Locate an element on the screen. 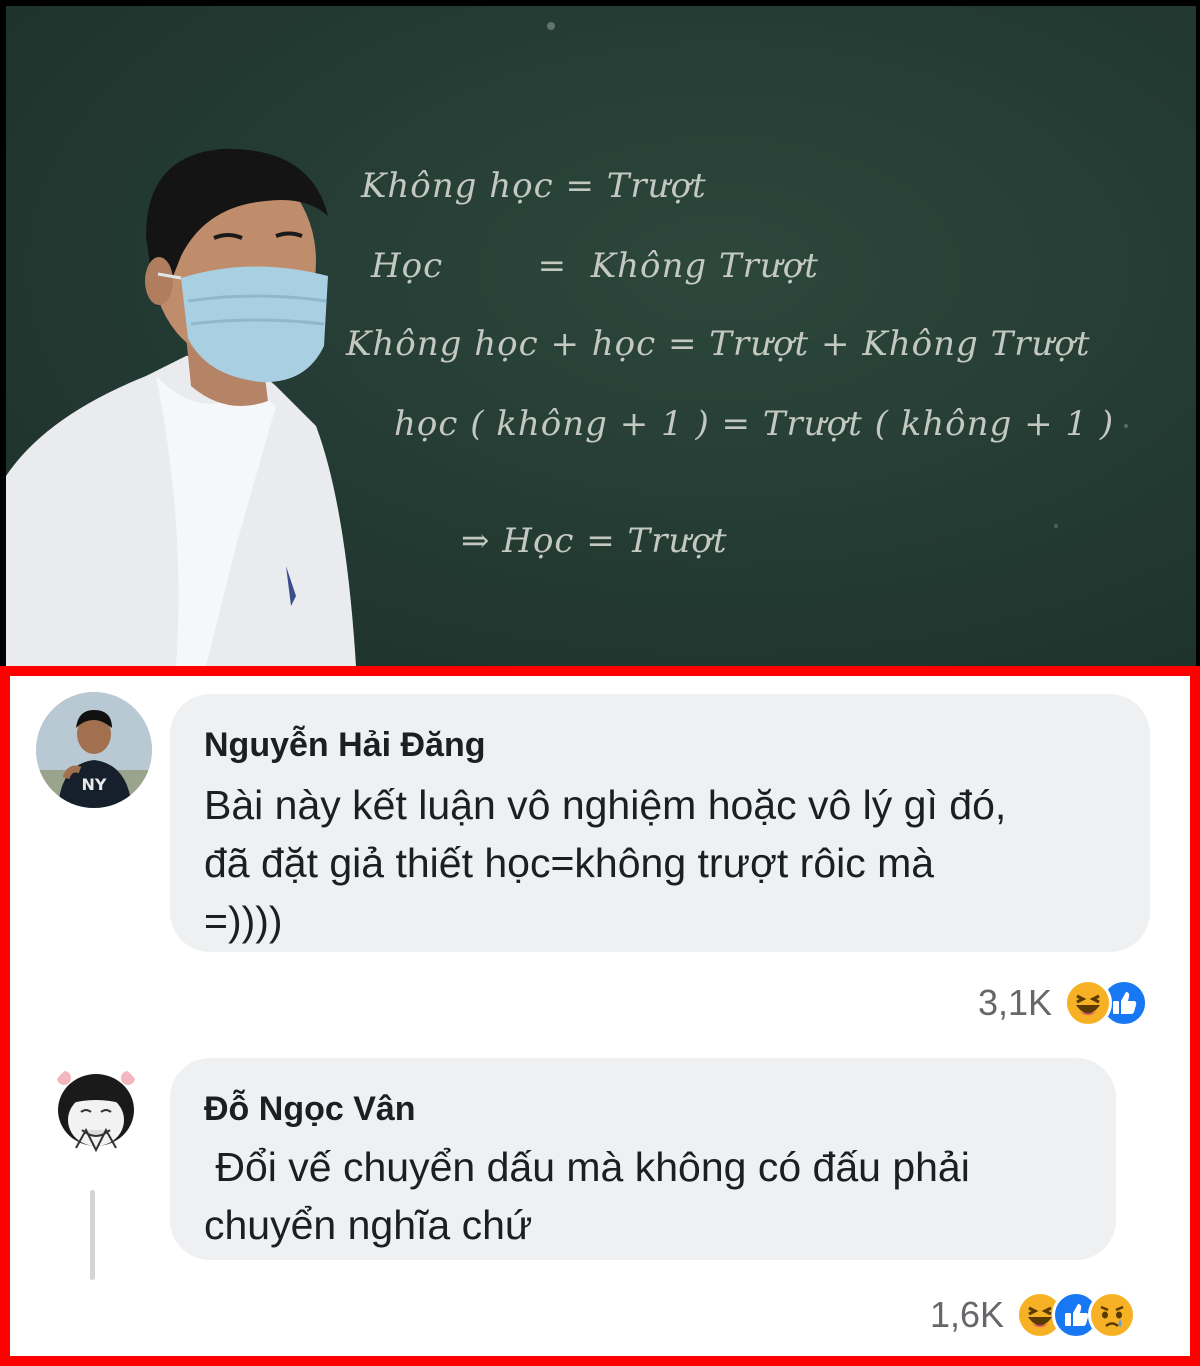 This screenshot has width=1200, height=1366. svg-text: NY is located at coordinates (94, 784).